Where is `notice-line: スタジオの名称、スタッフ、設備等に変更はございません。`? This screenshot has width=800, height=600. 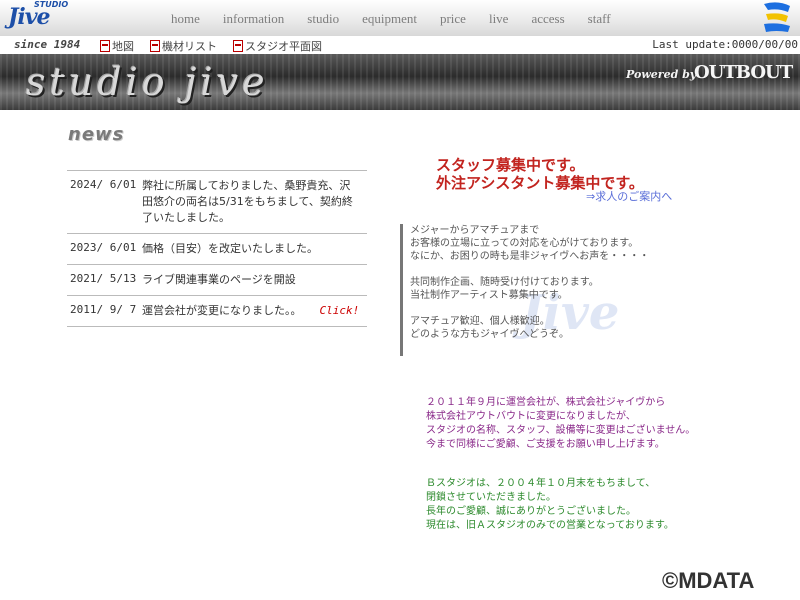
notice-line: スタジオの名称、スタッフ、設備等に変更はございません。 is located at coordinates (561, 430).